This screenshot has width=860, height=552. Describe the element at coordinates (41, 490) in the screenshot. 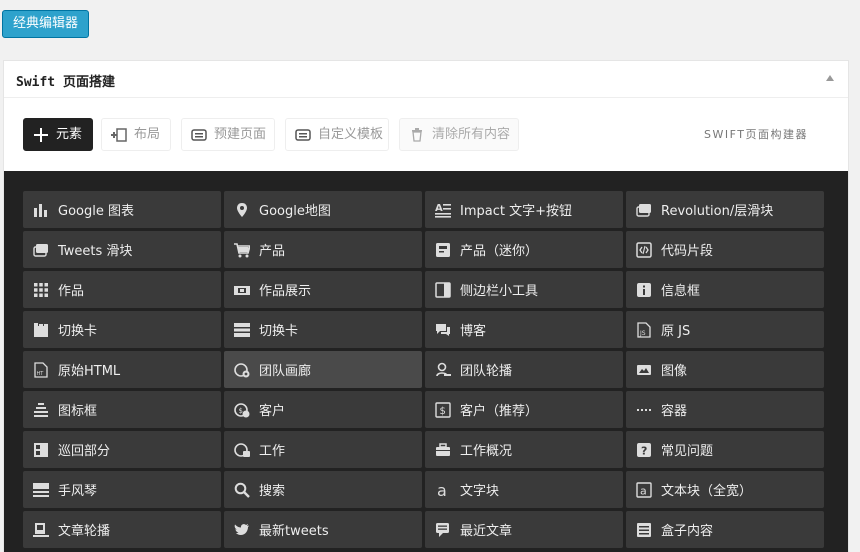

I see `accordion-icon` at that location.